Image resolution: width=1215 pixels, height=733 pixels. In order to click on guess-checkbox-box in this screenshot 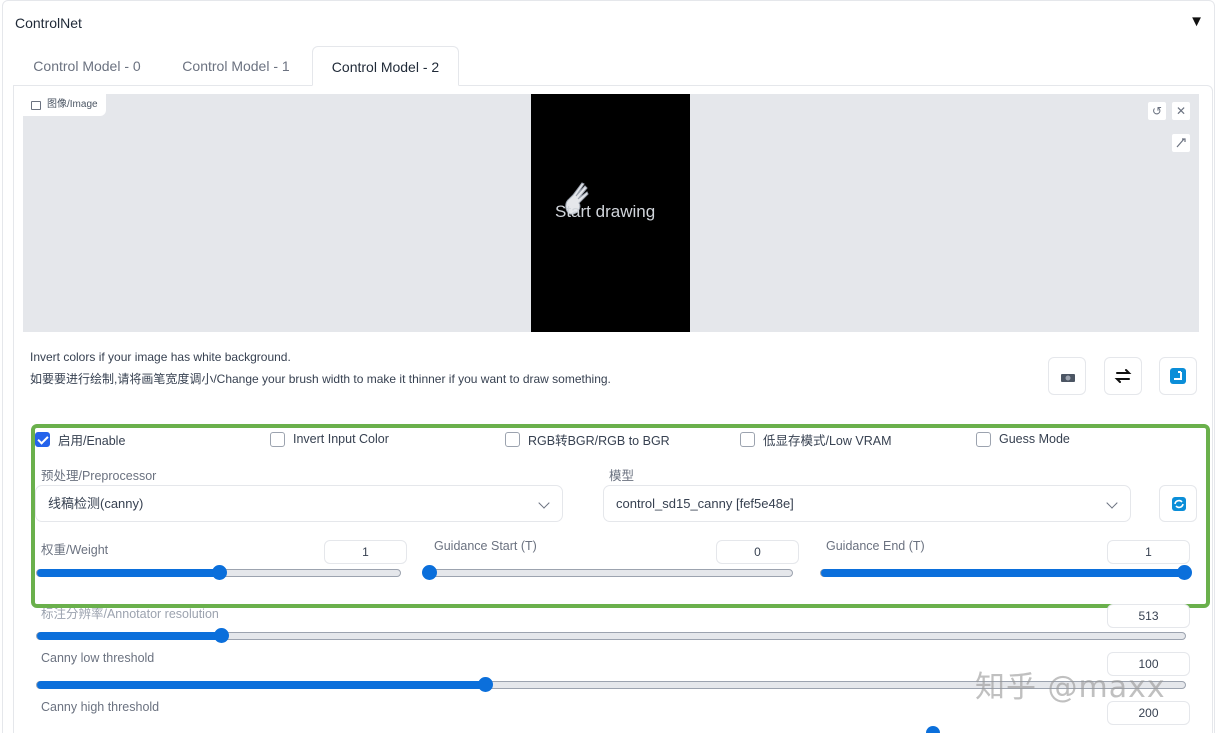, I will do `click(983, 439)`.